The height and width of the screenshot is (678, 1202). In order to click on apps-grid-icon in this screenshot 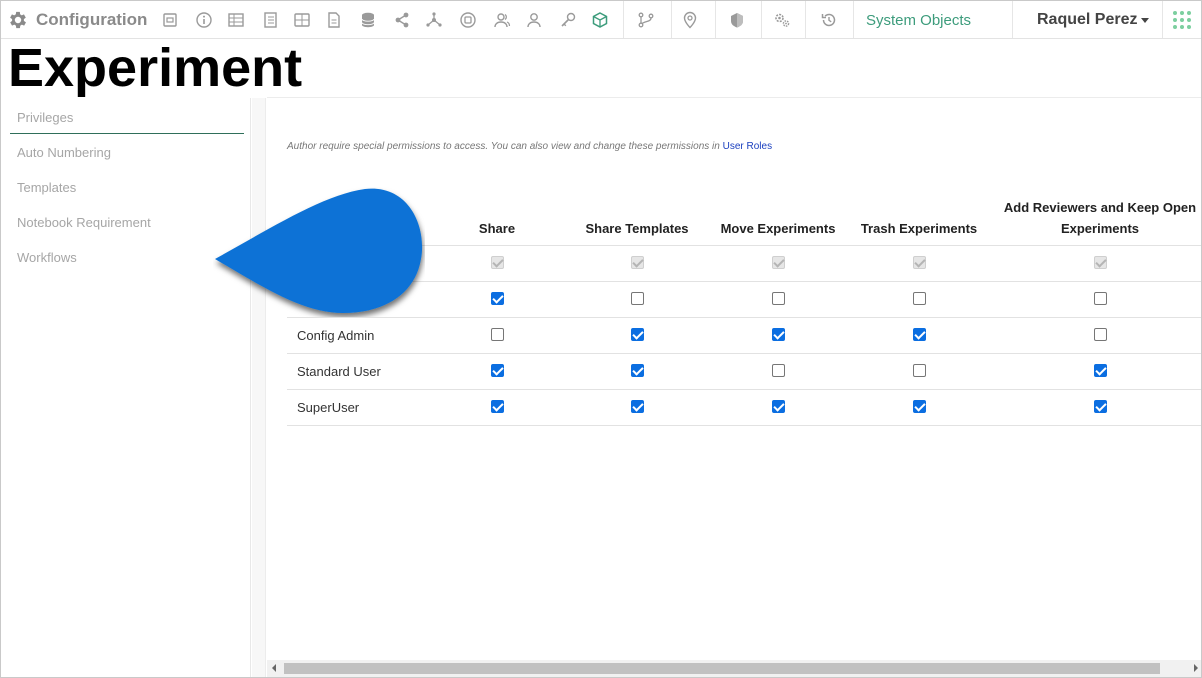, I will do `click(1182, 20)`.